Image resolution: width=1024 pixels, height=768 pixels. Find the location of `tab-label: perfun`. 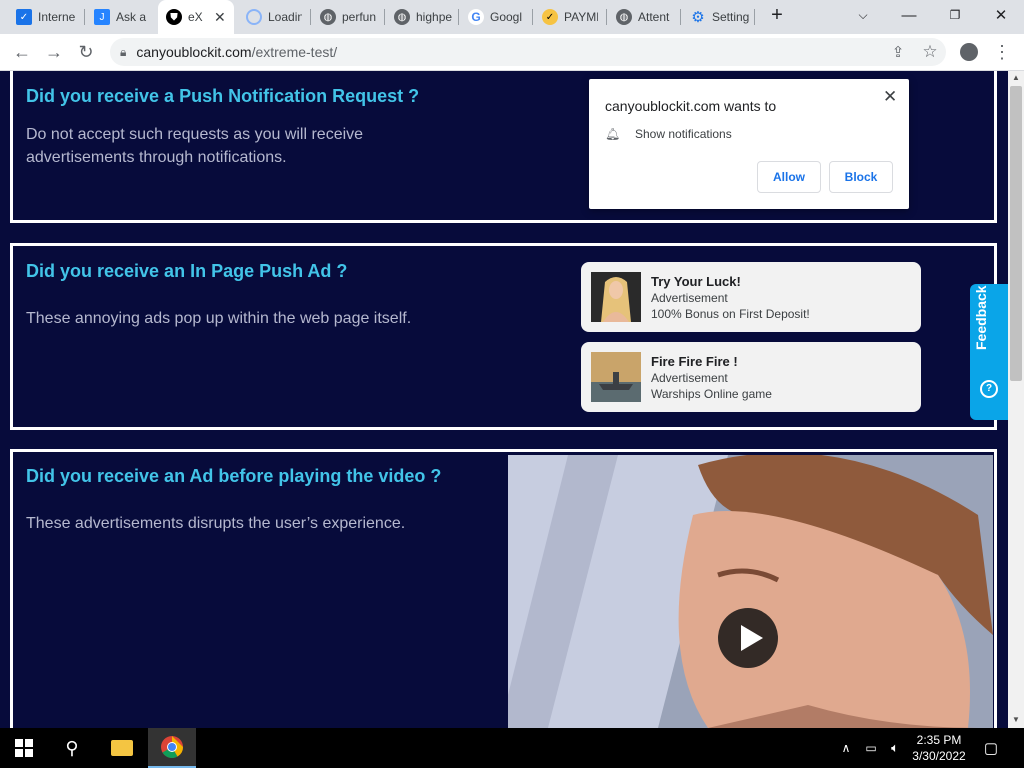

tab-label: perfun is located at coordinates (359, 17).